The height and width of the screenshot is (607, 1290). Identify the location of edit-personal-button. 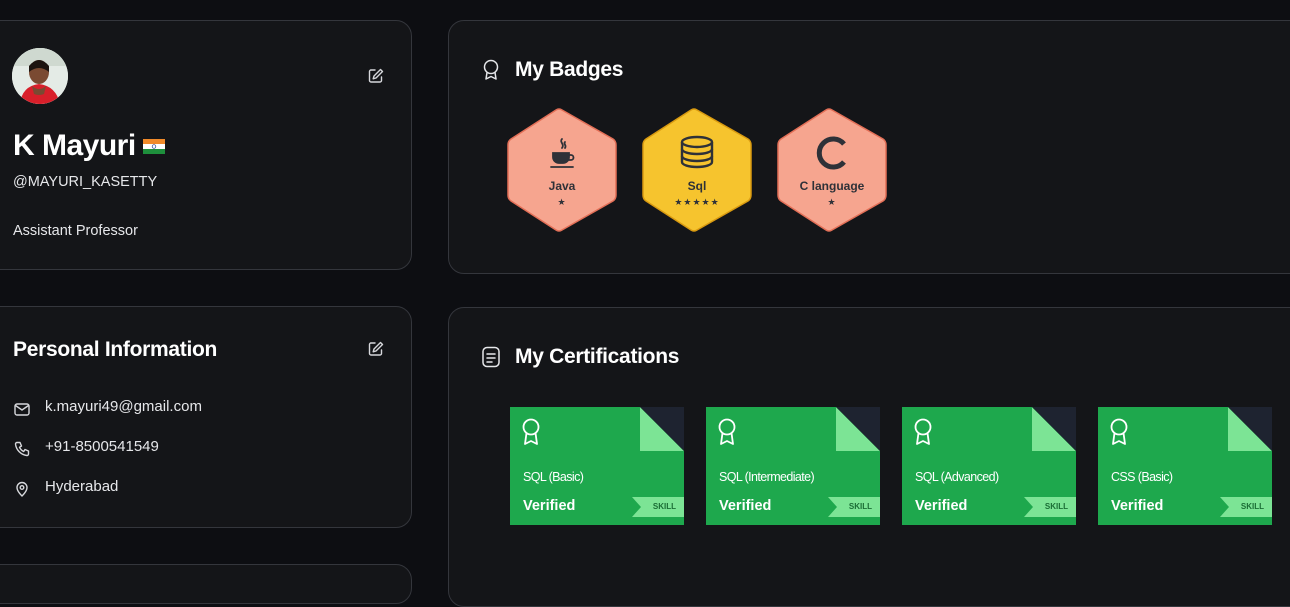
(376, 351).